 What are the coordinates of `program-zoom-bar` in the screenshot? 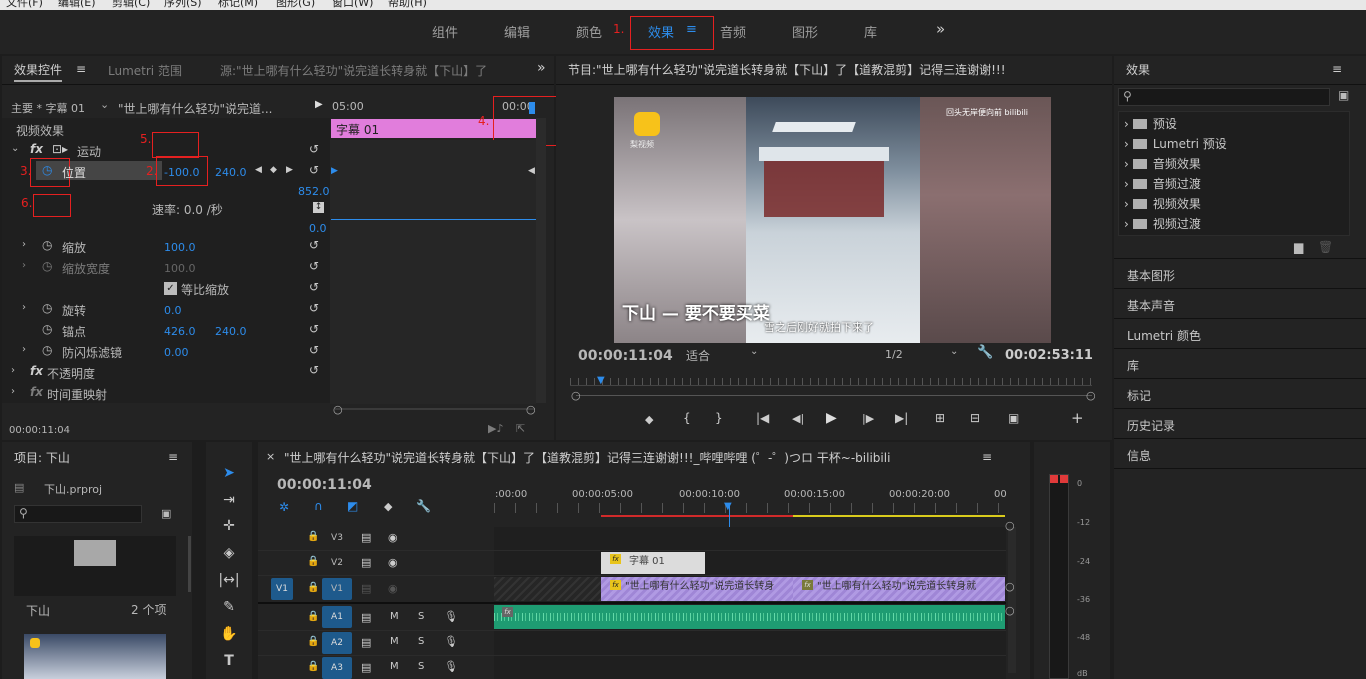 It's located at (834, 395).